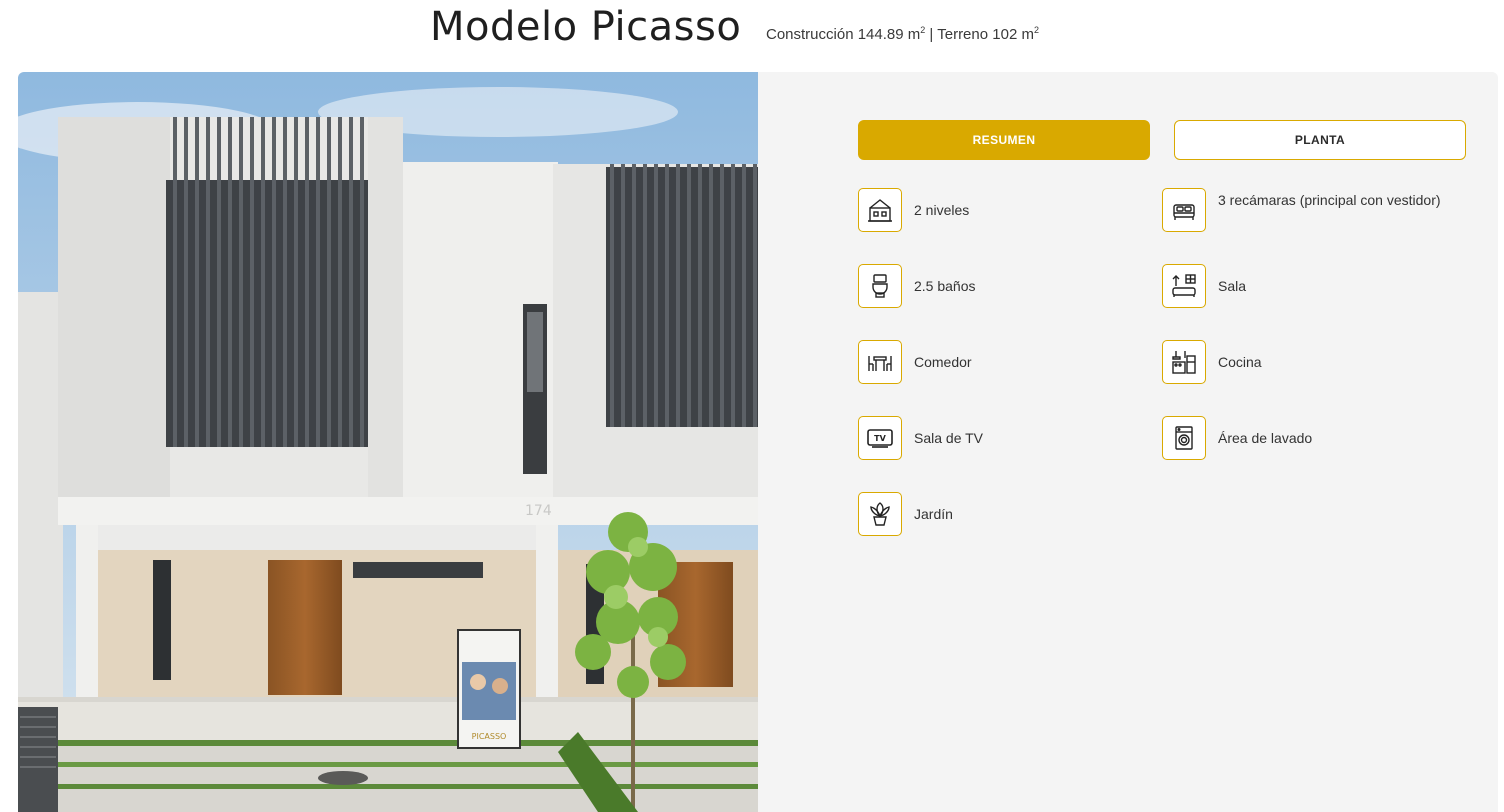 The image size is (1504, 812). What do you see at coordinates (1184, 286) in the screenshot?
I see `living-room-icon` at bounding box center [1184, 286].